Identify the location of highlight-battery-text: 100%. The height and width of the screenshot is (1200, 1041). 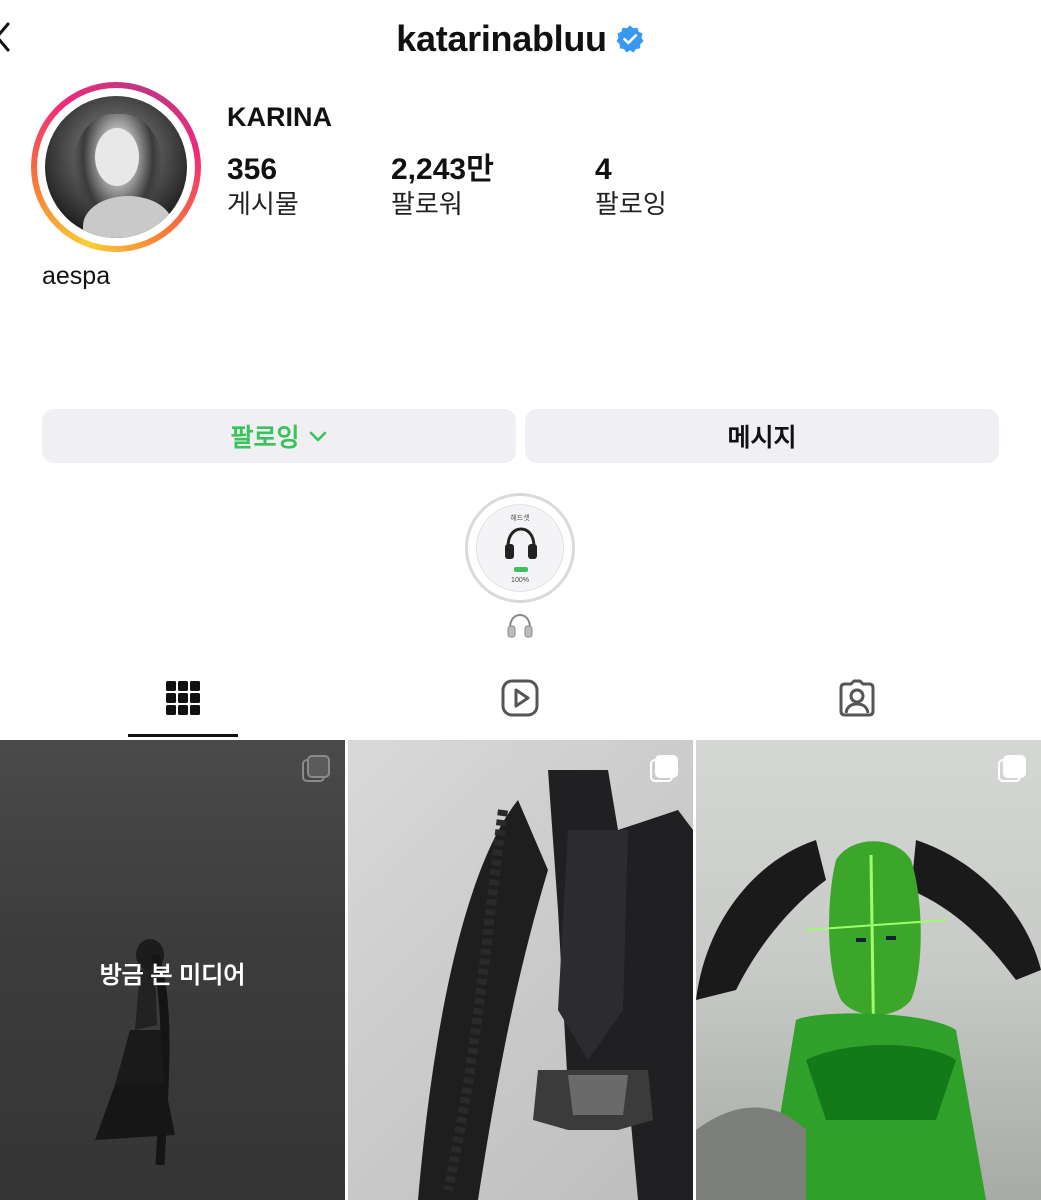
(520, 580).